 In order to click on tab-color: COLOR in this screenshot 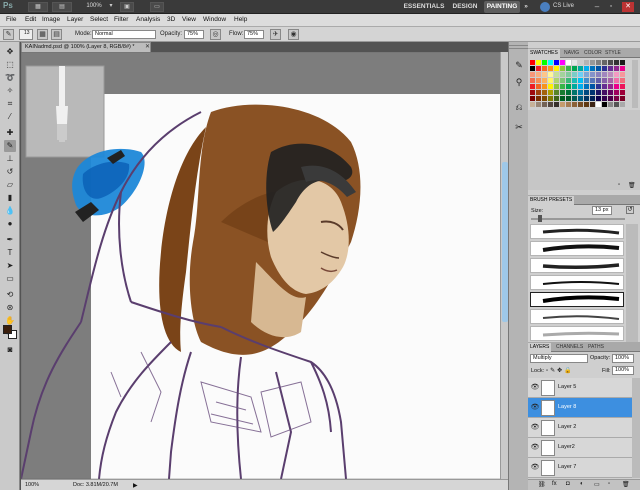, I will do `click(593, 53)`.